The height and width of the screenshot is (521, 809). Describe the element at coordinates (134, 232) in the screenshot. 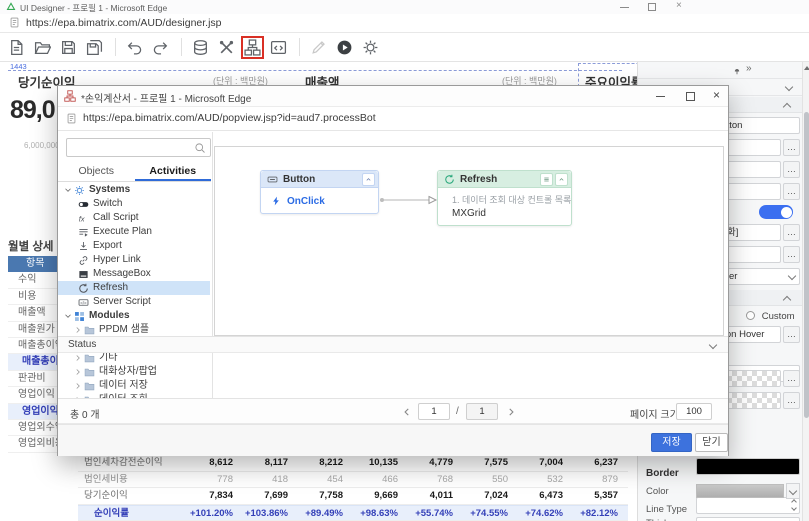

I see `tree-item-execute-plan: Execute Plan` at that location.